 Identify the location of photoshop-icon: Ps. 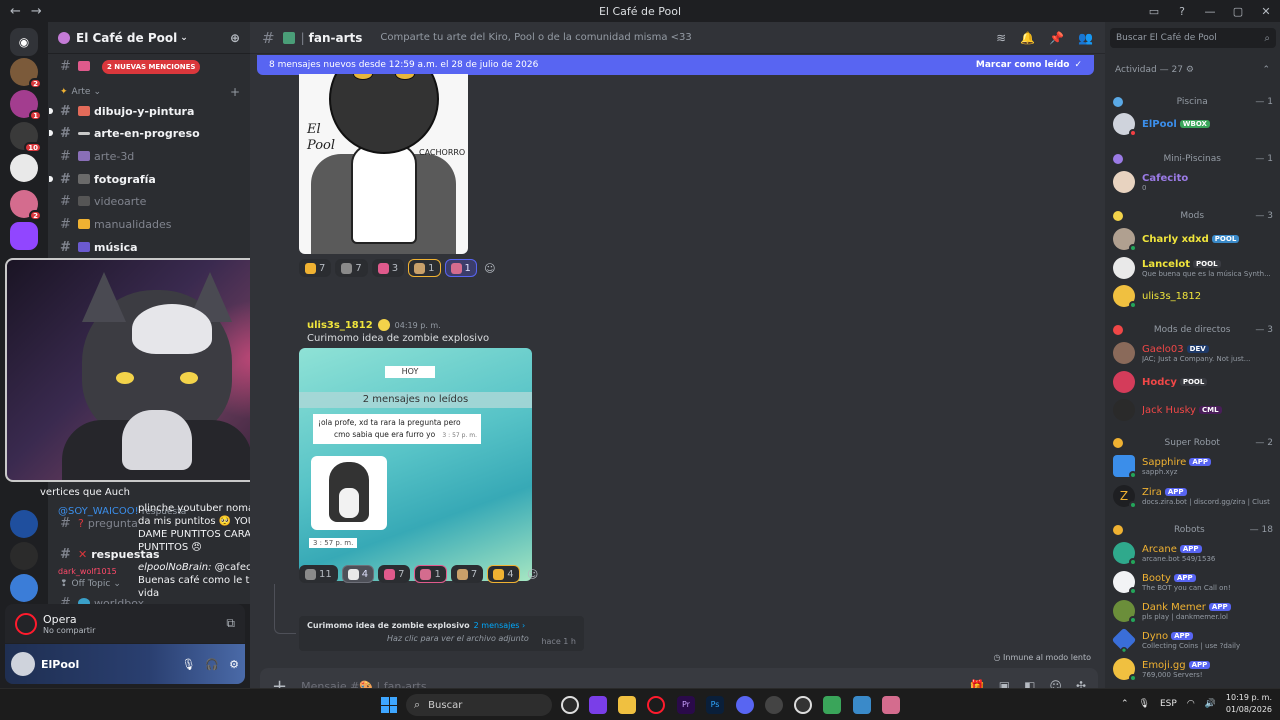
(715, 705).